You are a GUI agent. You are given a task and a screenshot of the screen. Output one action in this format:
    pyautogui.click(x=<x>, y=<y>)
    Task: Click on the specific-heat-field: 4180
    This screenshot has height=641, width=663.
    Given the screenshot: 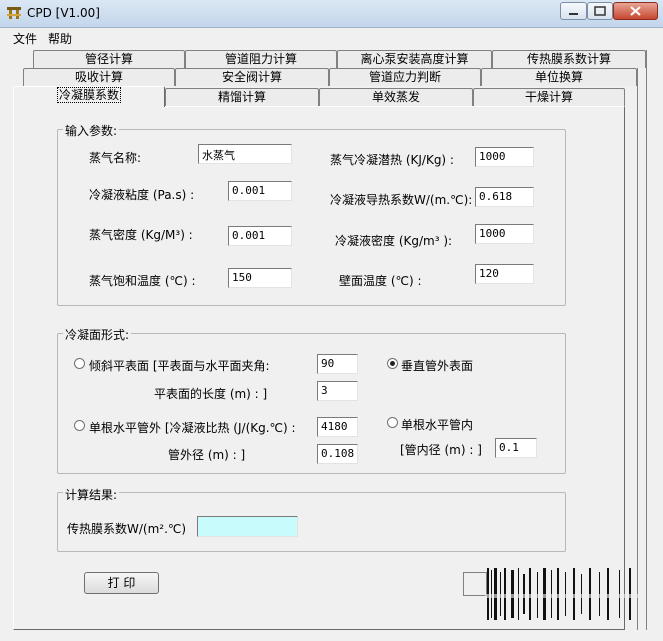 What is the action you would take?
    pyautogui.click(x=337, y=427)
    